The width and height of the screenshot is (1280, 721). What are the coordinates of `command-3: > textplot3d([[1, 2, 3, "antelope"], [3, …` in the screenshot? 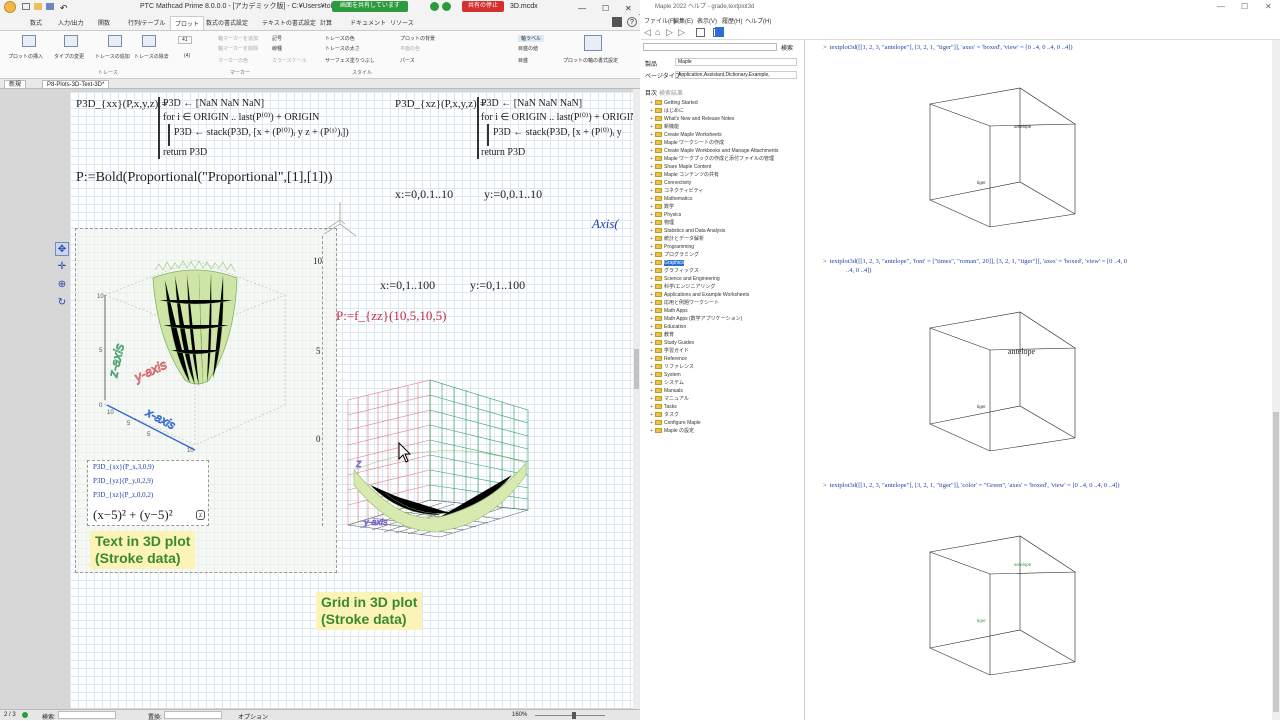 It's located at (971, 485).